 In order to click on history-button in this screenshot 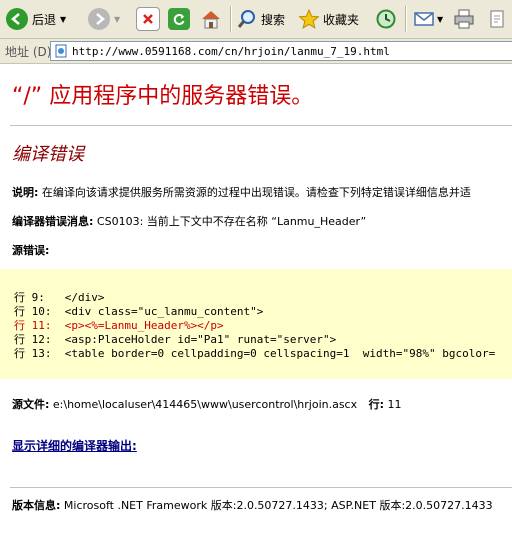, I will do `click(386, 19)`.